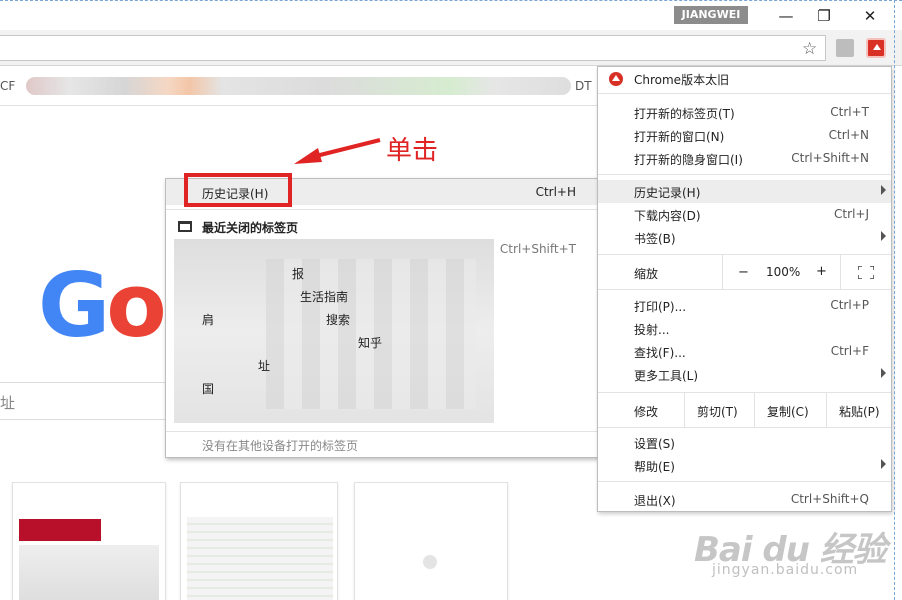 The height and width of the screenshot is (600, 902). Describe the element at coordinates (337, 151) in the screenshot. I see `annotation-arrow-icon` at that location.